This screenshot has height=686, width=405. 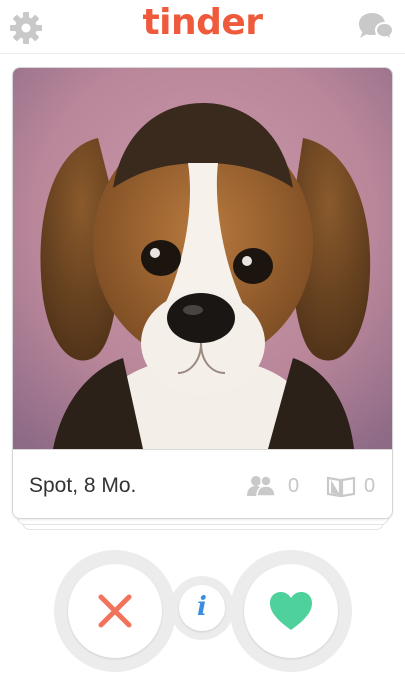 I want to click on tinder-logo: tinder, so click(x=202, y=22).